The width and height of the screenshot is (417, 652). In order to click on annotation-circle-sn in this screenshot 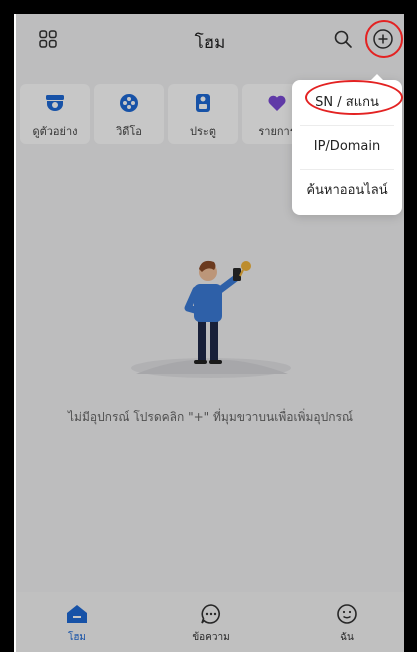, I will do `click(354, 97)`.